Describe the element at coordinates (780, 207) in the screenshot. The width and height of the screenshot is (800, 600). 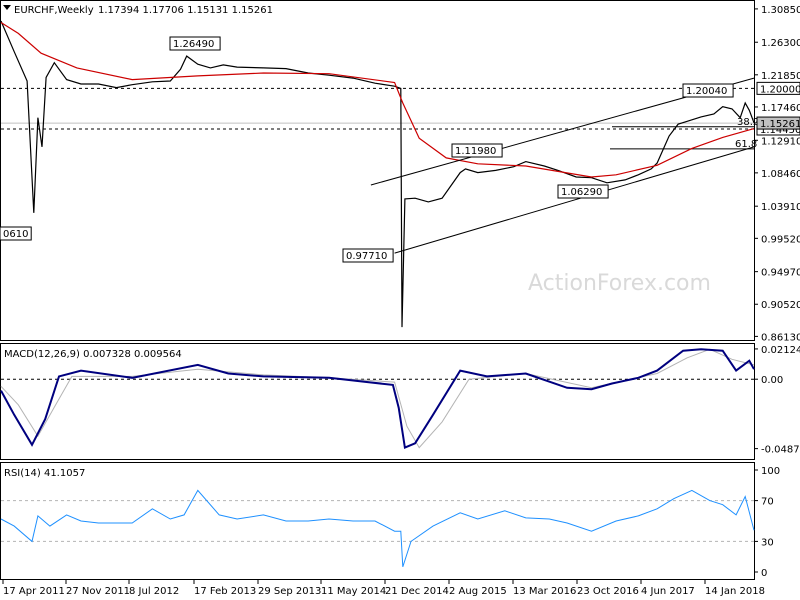
I see `price-y-tick-label: 1.03910` at that location.